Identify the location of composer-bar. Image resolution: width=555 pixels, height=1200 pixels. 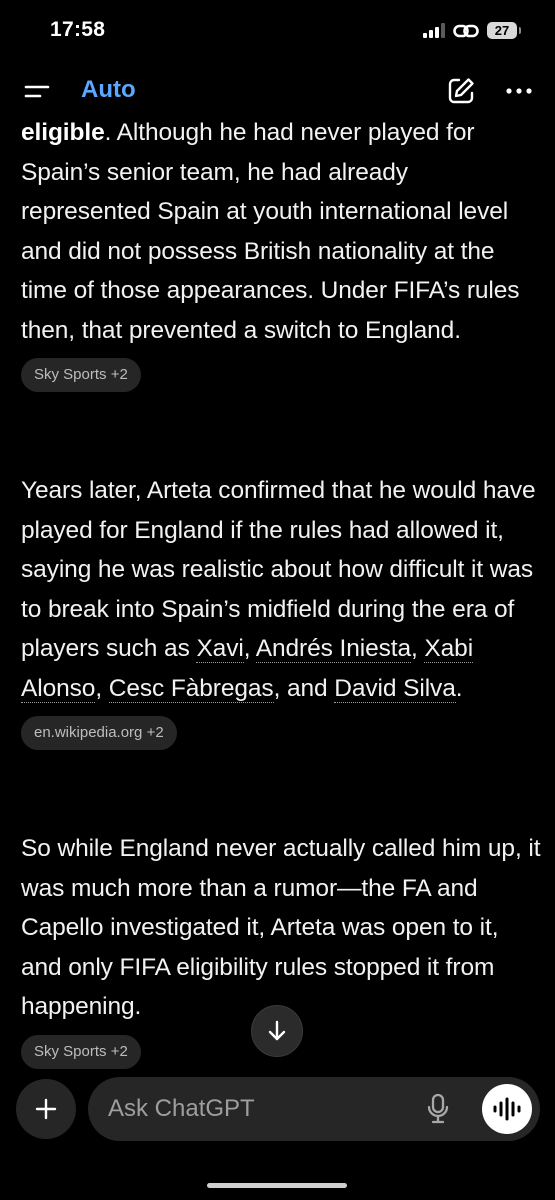
(314, 1109).